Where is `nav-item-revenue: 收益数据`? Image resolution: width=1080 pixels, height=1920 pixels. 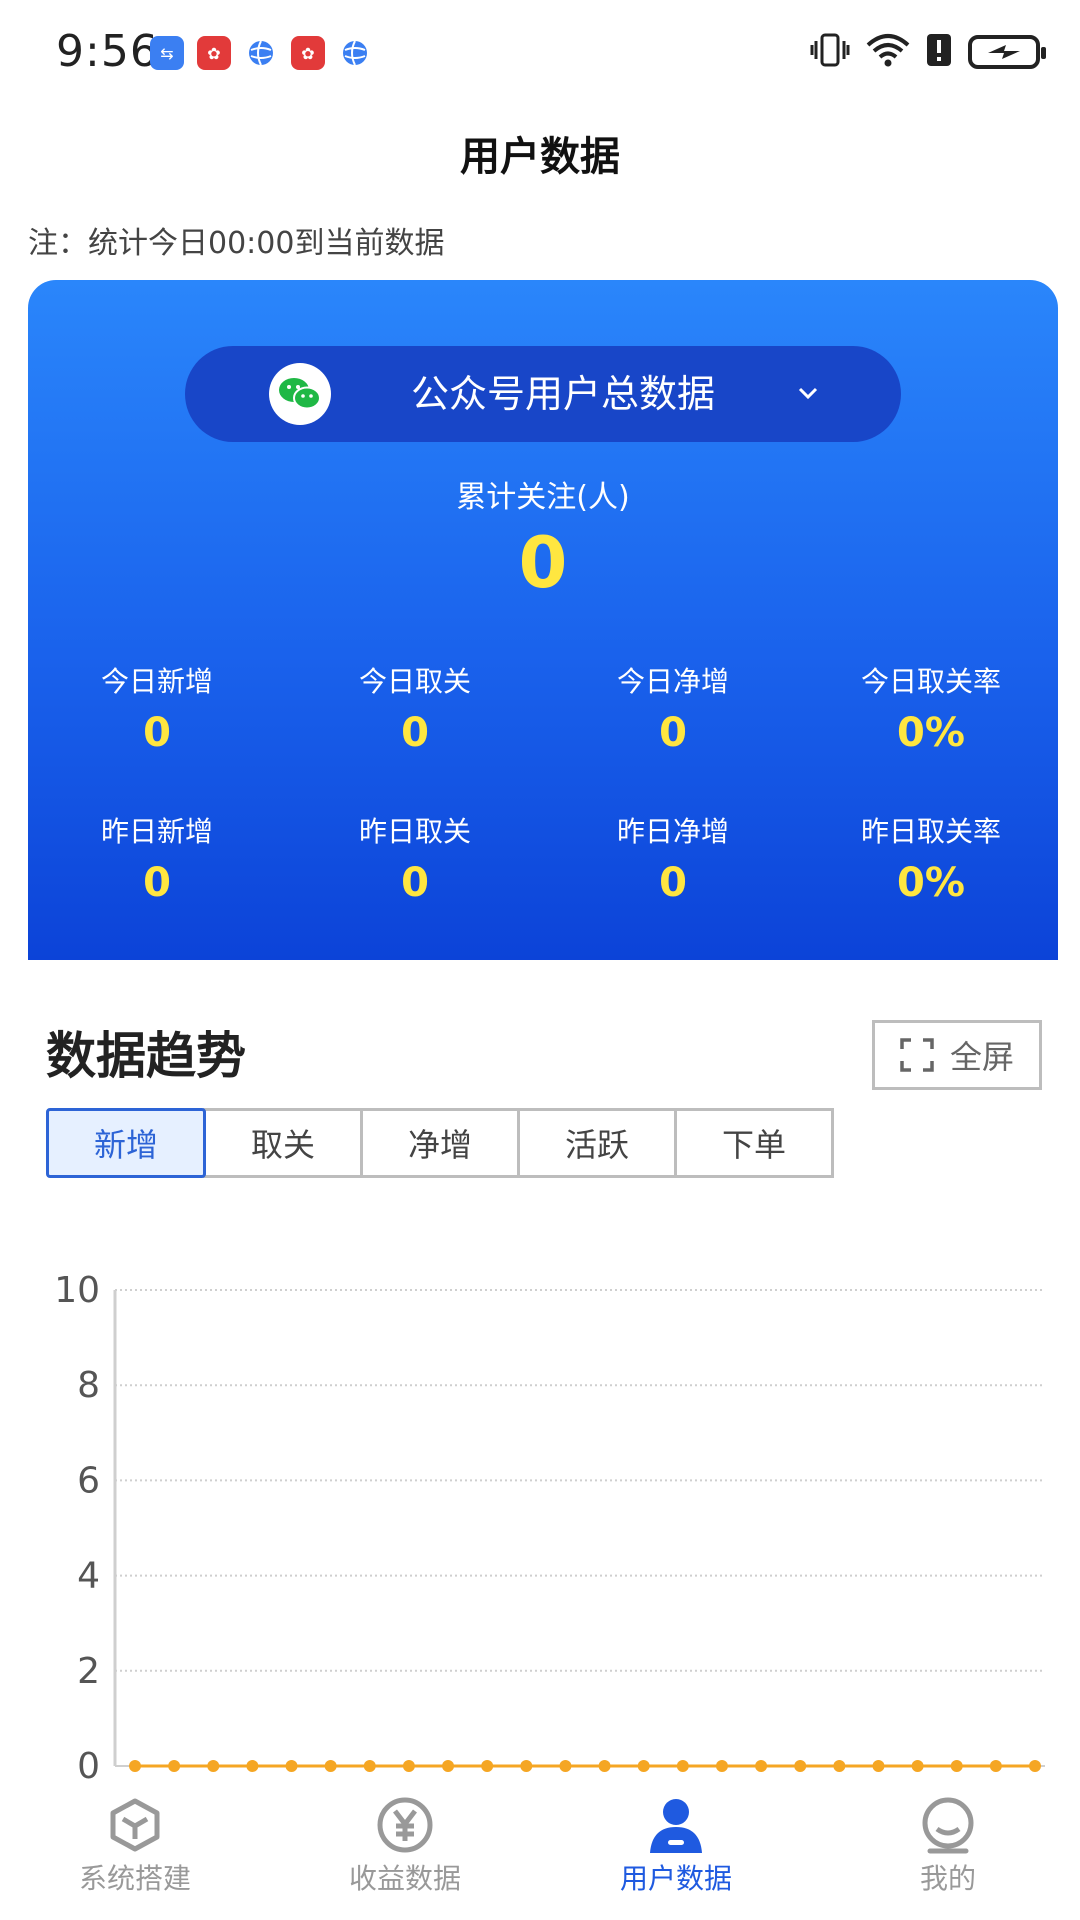
nav-item-revenue: 收益数据 is located at coordinates (405, 1846).